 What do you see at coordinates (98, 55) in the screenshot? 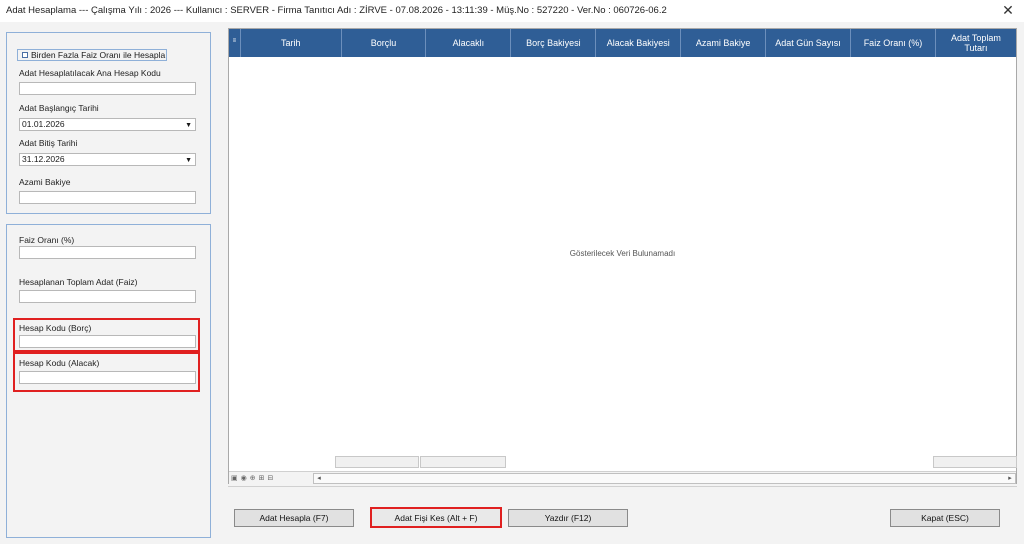
I see `multi-rate-checkbox-label: Birden Fazla Faiz Oranı ile Hesapla` at bounding box center [98, 55].